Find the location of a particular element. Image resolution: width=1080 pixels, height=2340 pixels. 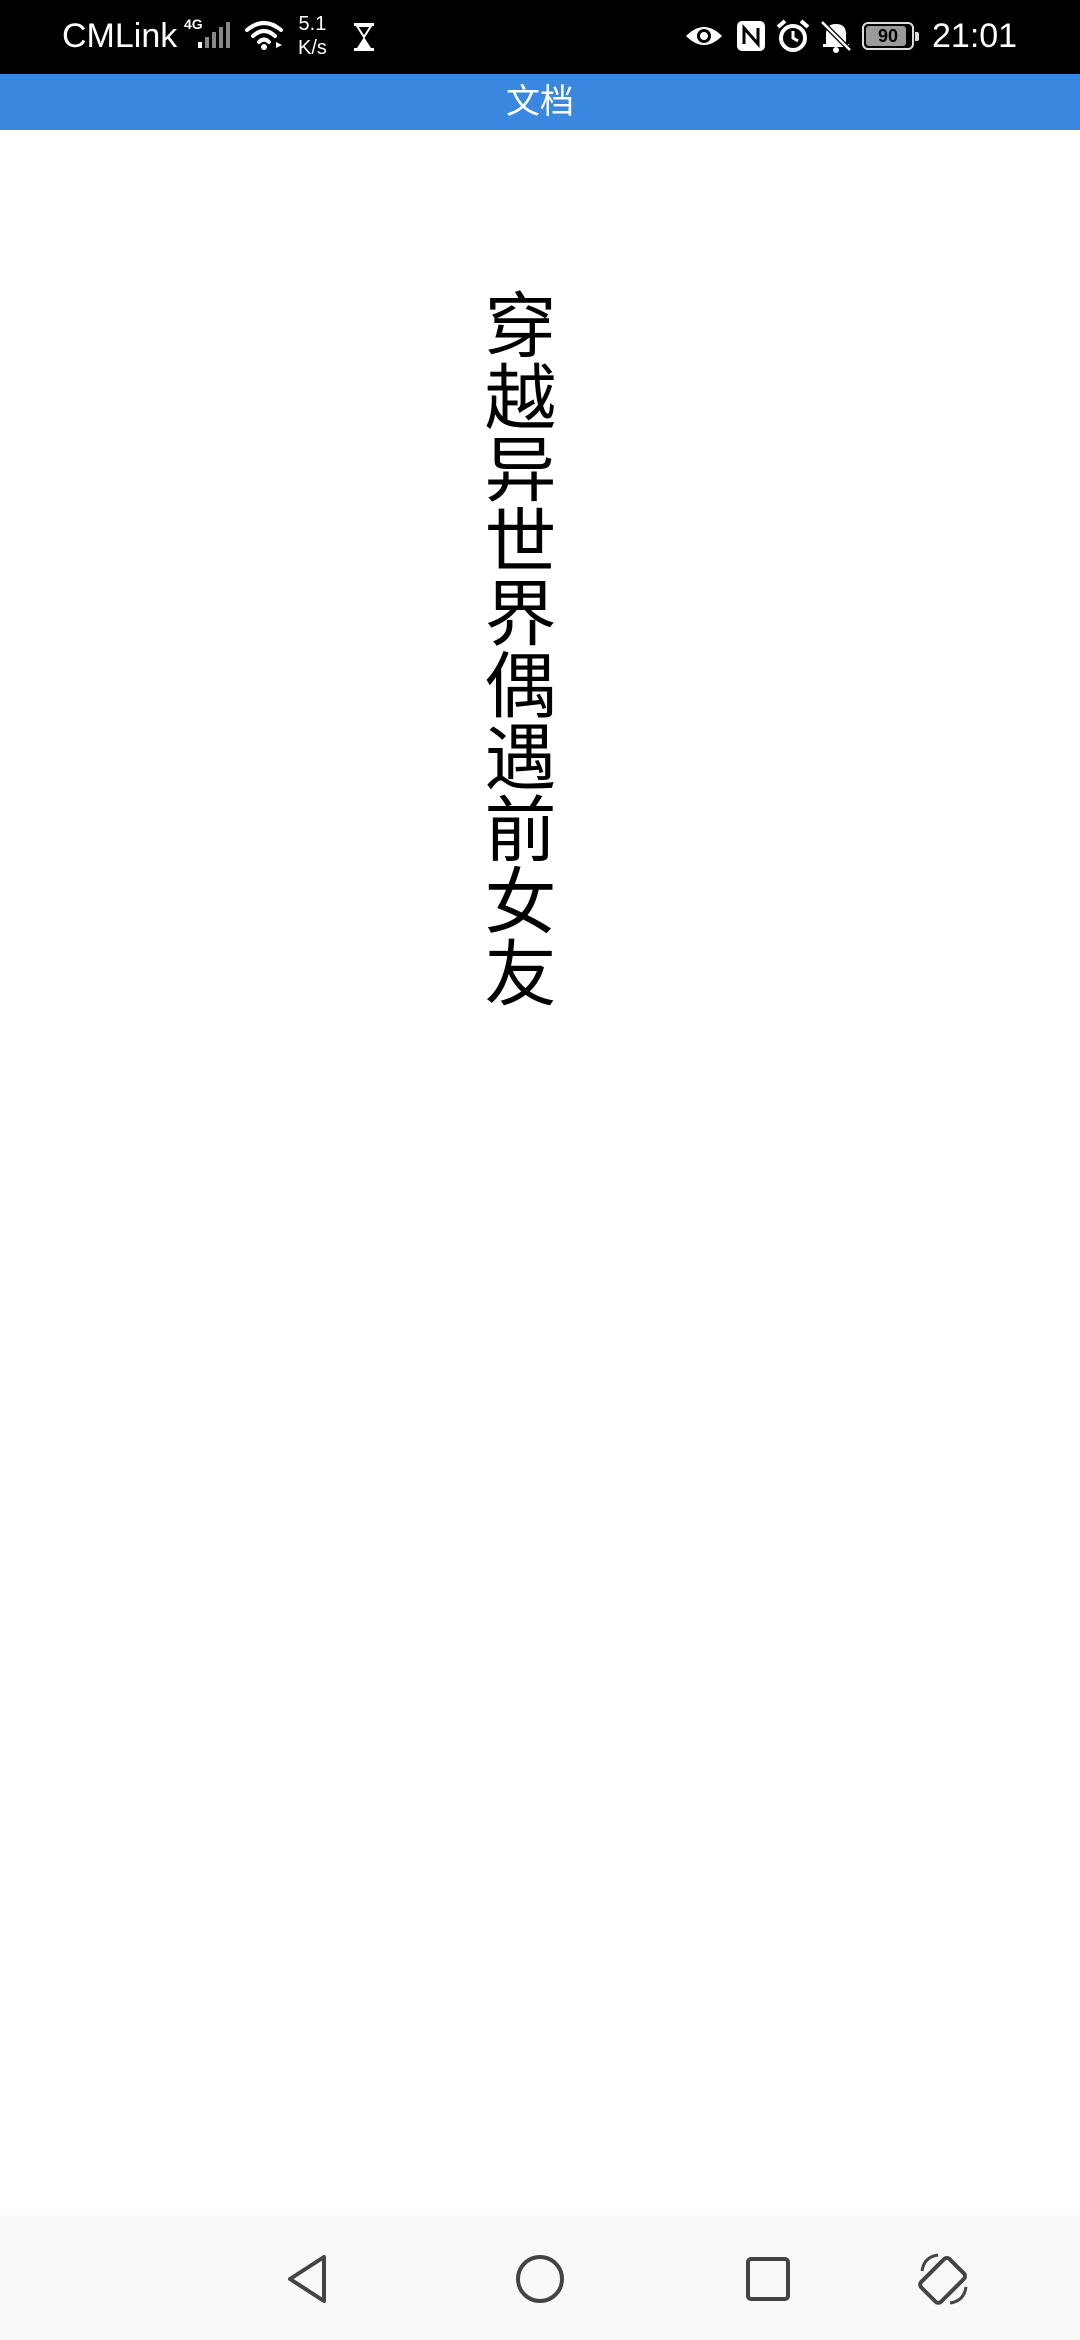

bell-off-icon is located at coordinates (836, 38).